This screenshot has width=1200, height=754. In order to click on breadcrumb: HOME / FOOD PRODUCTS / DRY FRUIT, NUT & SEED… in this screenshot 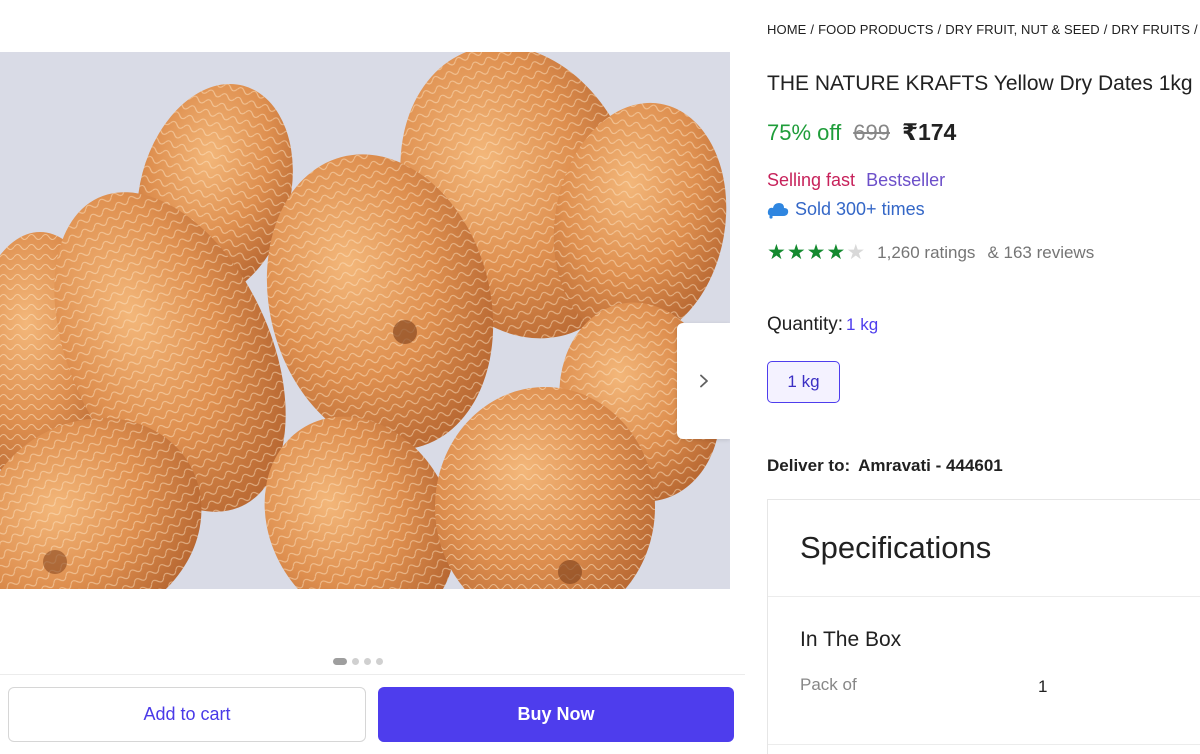, I will do `click(983, 29)`.